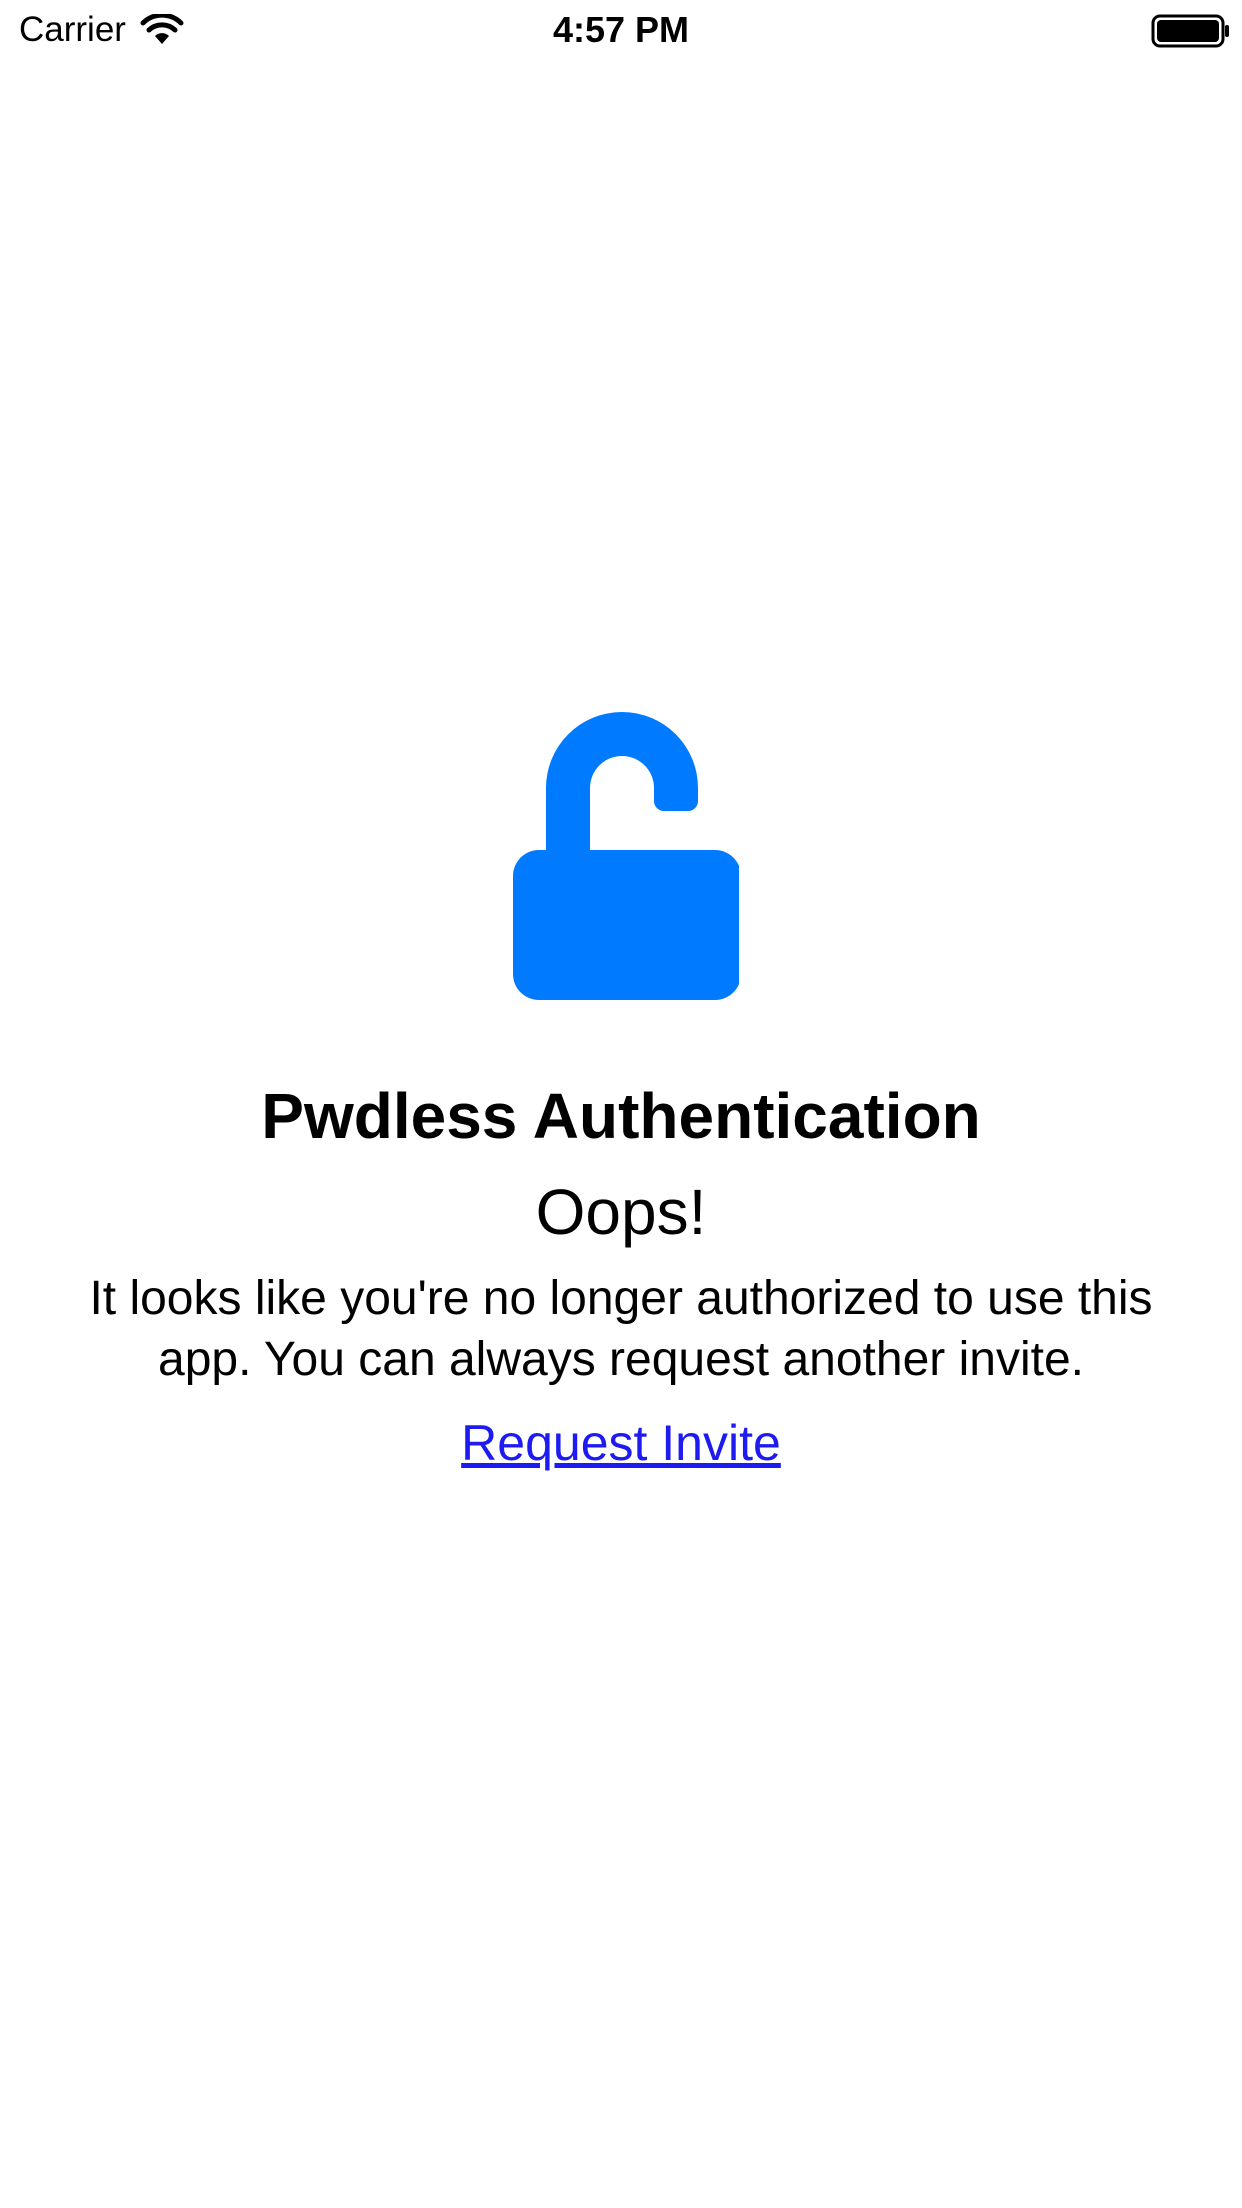 The image size is (1242, 2208). What do you see at coordinates (626, 856) in the screenshot?
I see `unlocked-padlock-icon` at bounding box center [626, 856].